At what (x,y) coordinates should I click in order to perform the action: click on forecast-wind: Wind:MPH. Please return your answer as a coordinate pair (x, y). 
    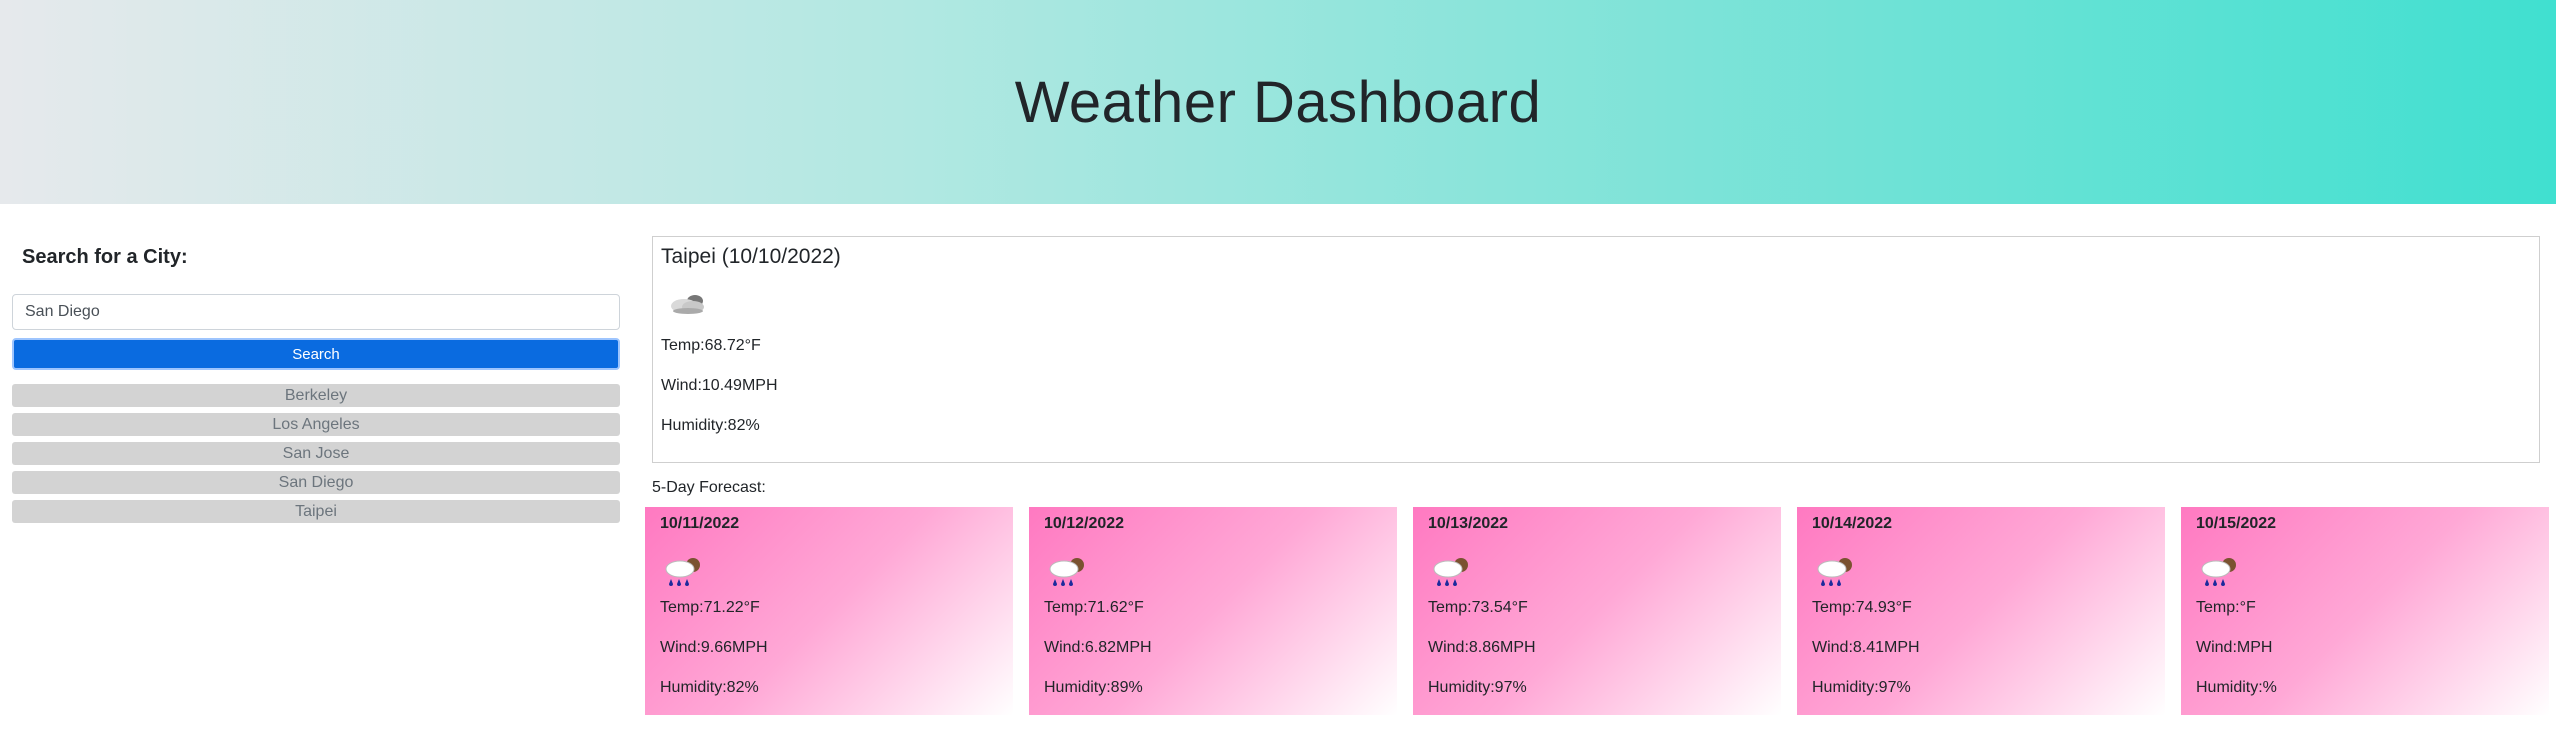
    Looking at the image, I should click on (2234, 647).